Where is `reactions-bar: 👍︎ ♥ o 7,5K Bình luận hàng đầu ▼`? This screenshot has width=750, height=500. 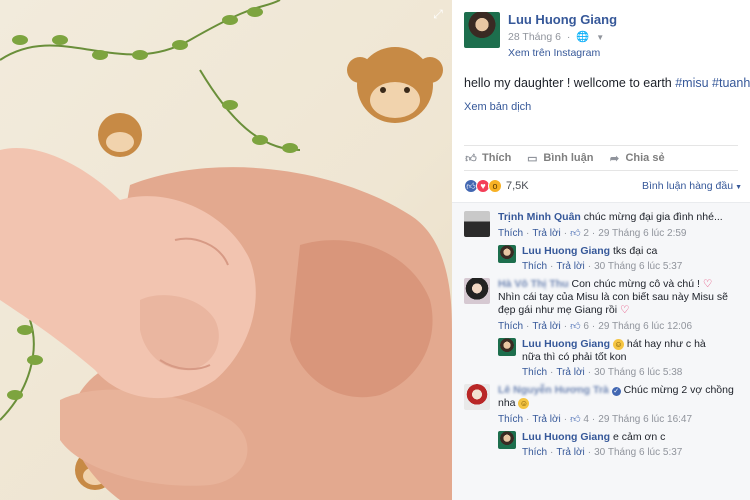
reactions-bar: 👍︎ ♥ o 7,5K Bình luận hàng đầu ▼ is located at coordinates (603, 186).